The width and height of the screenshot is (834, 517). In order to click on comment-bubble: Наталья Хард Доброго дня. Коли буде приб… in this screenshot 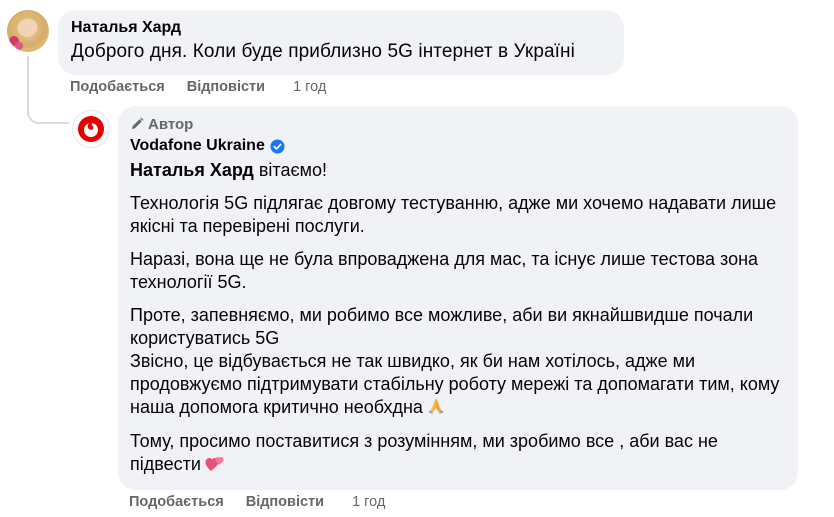, I will do `click(341, 42)`.